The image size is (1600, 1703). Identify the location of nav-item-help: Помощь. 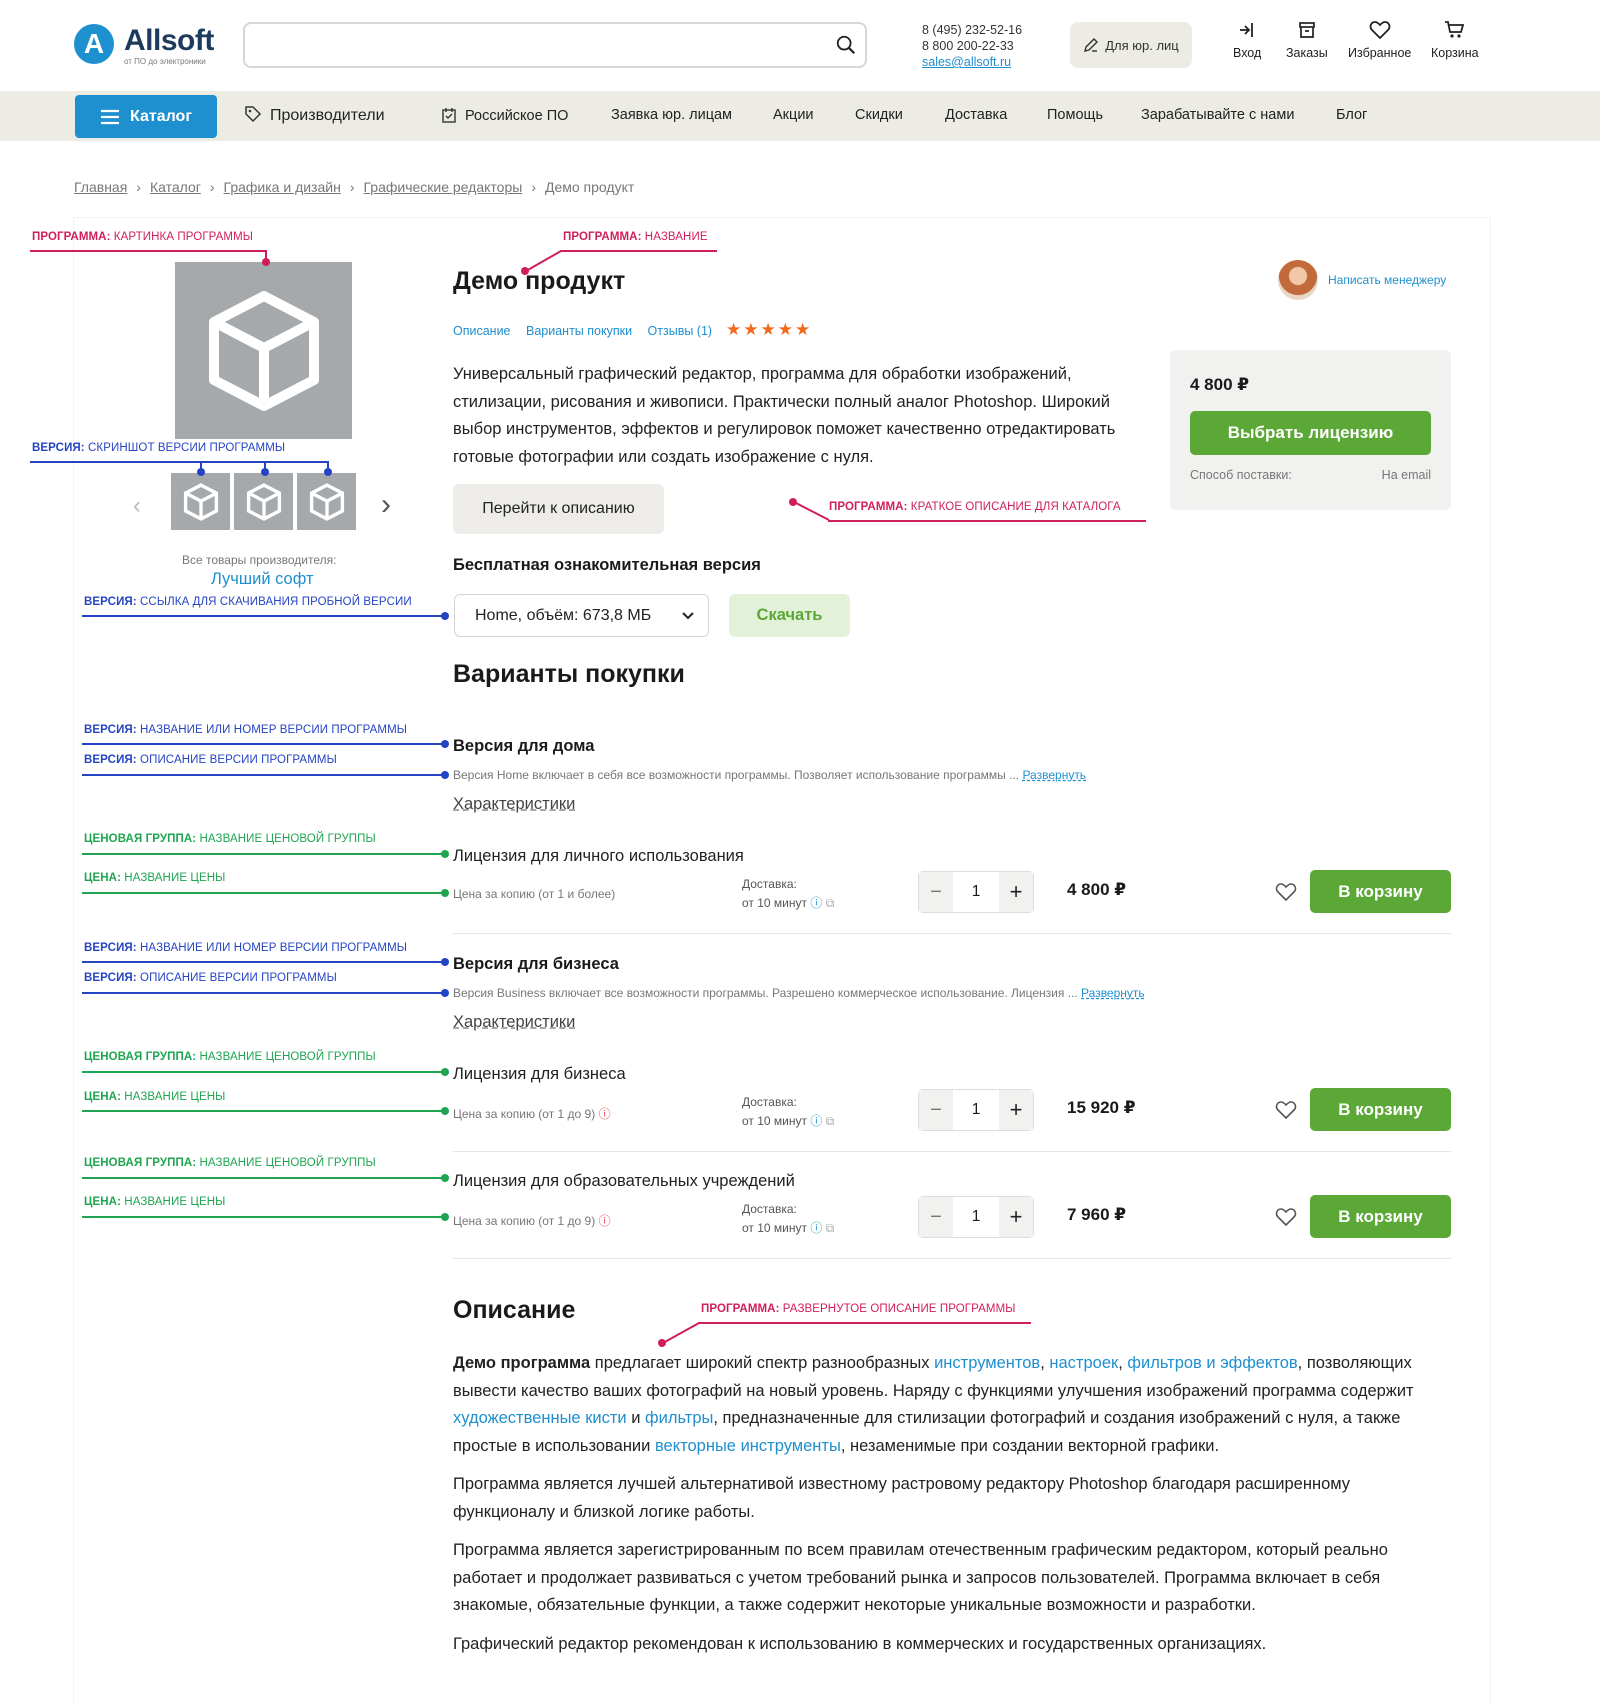
(1075, 115).